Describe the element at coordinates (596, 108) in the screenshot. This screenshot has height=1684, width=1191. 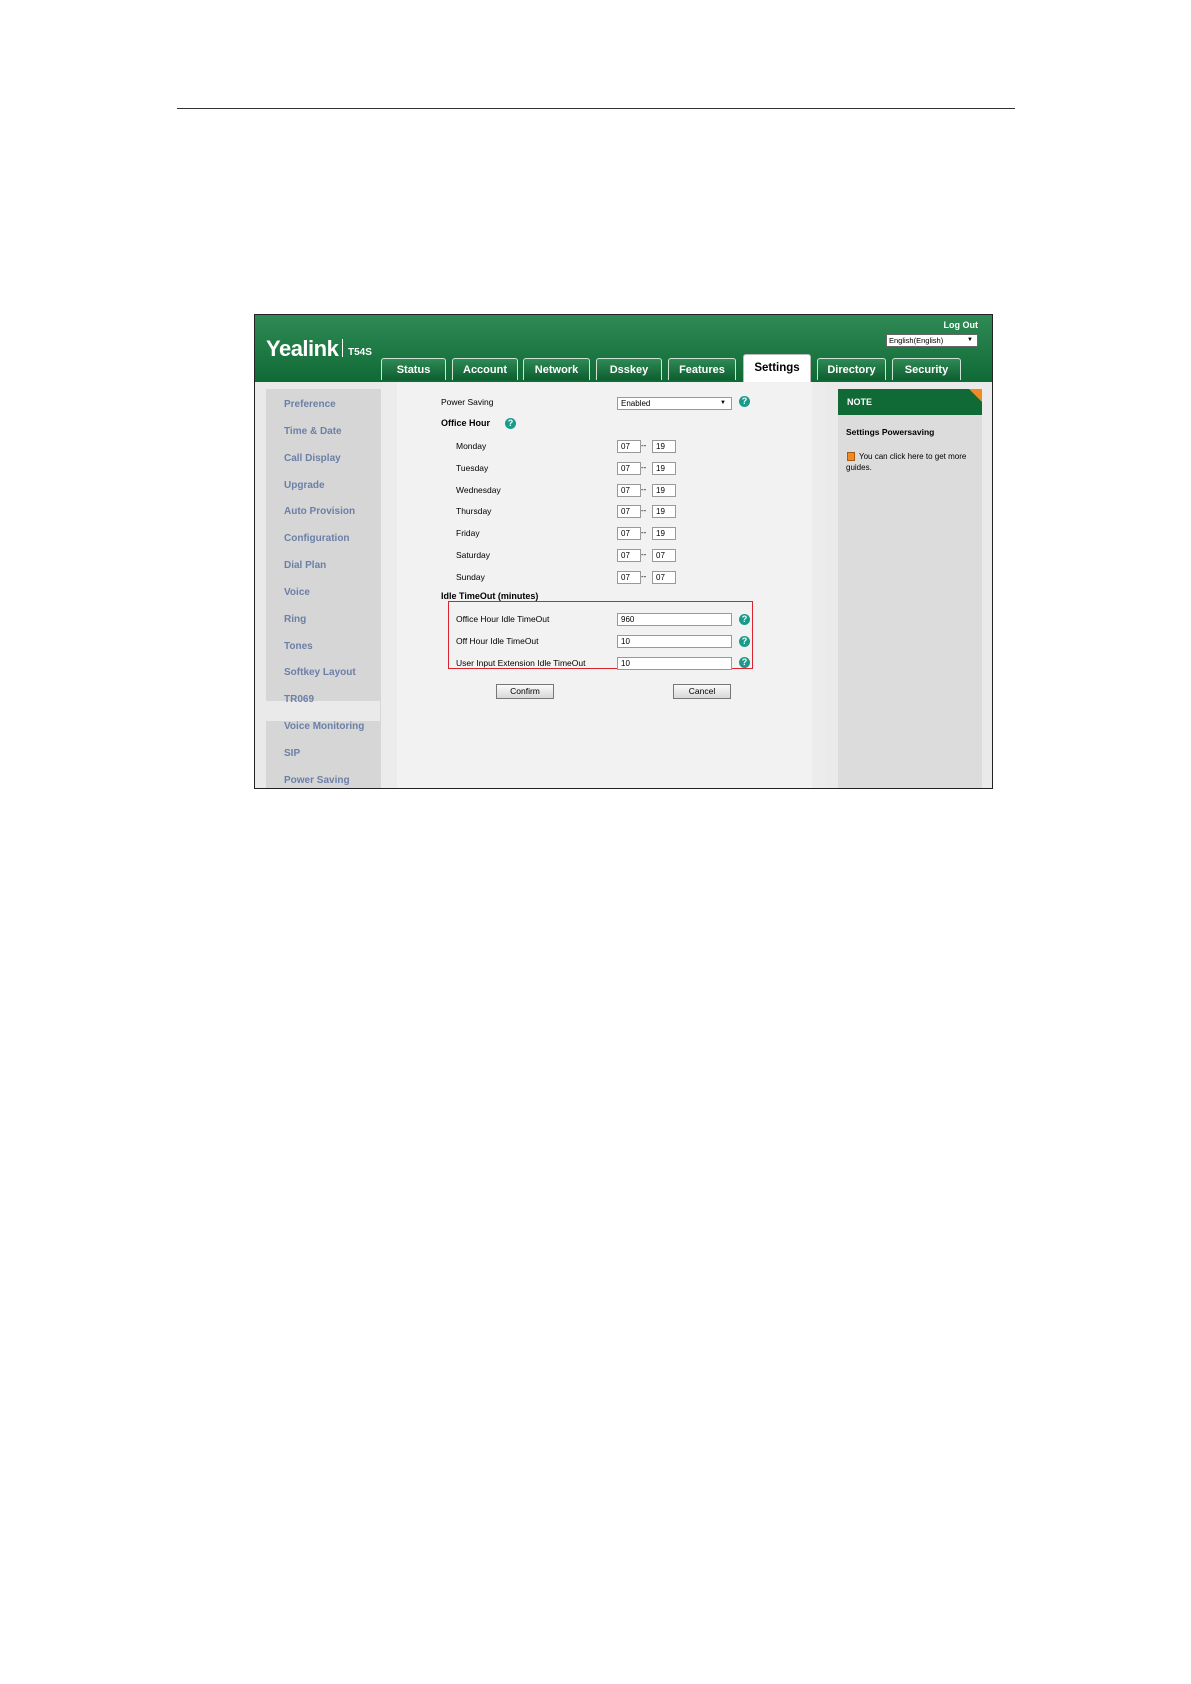
I see `page-top-rule` at that location.